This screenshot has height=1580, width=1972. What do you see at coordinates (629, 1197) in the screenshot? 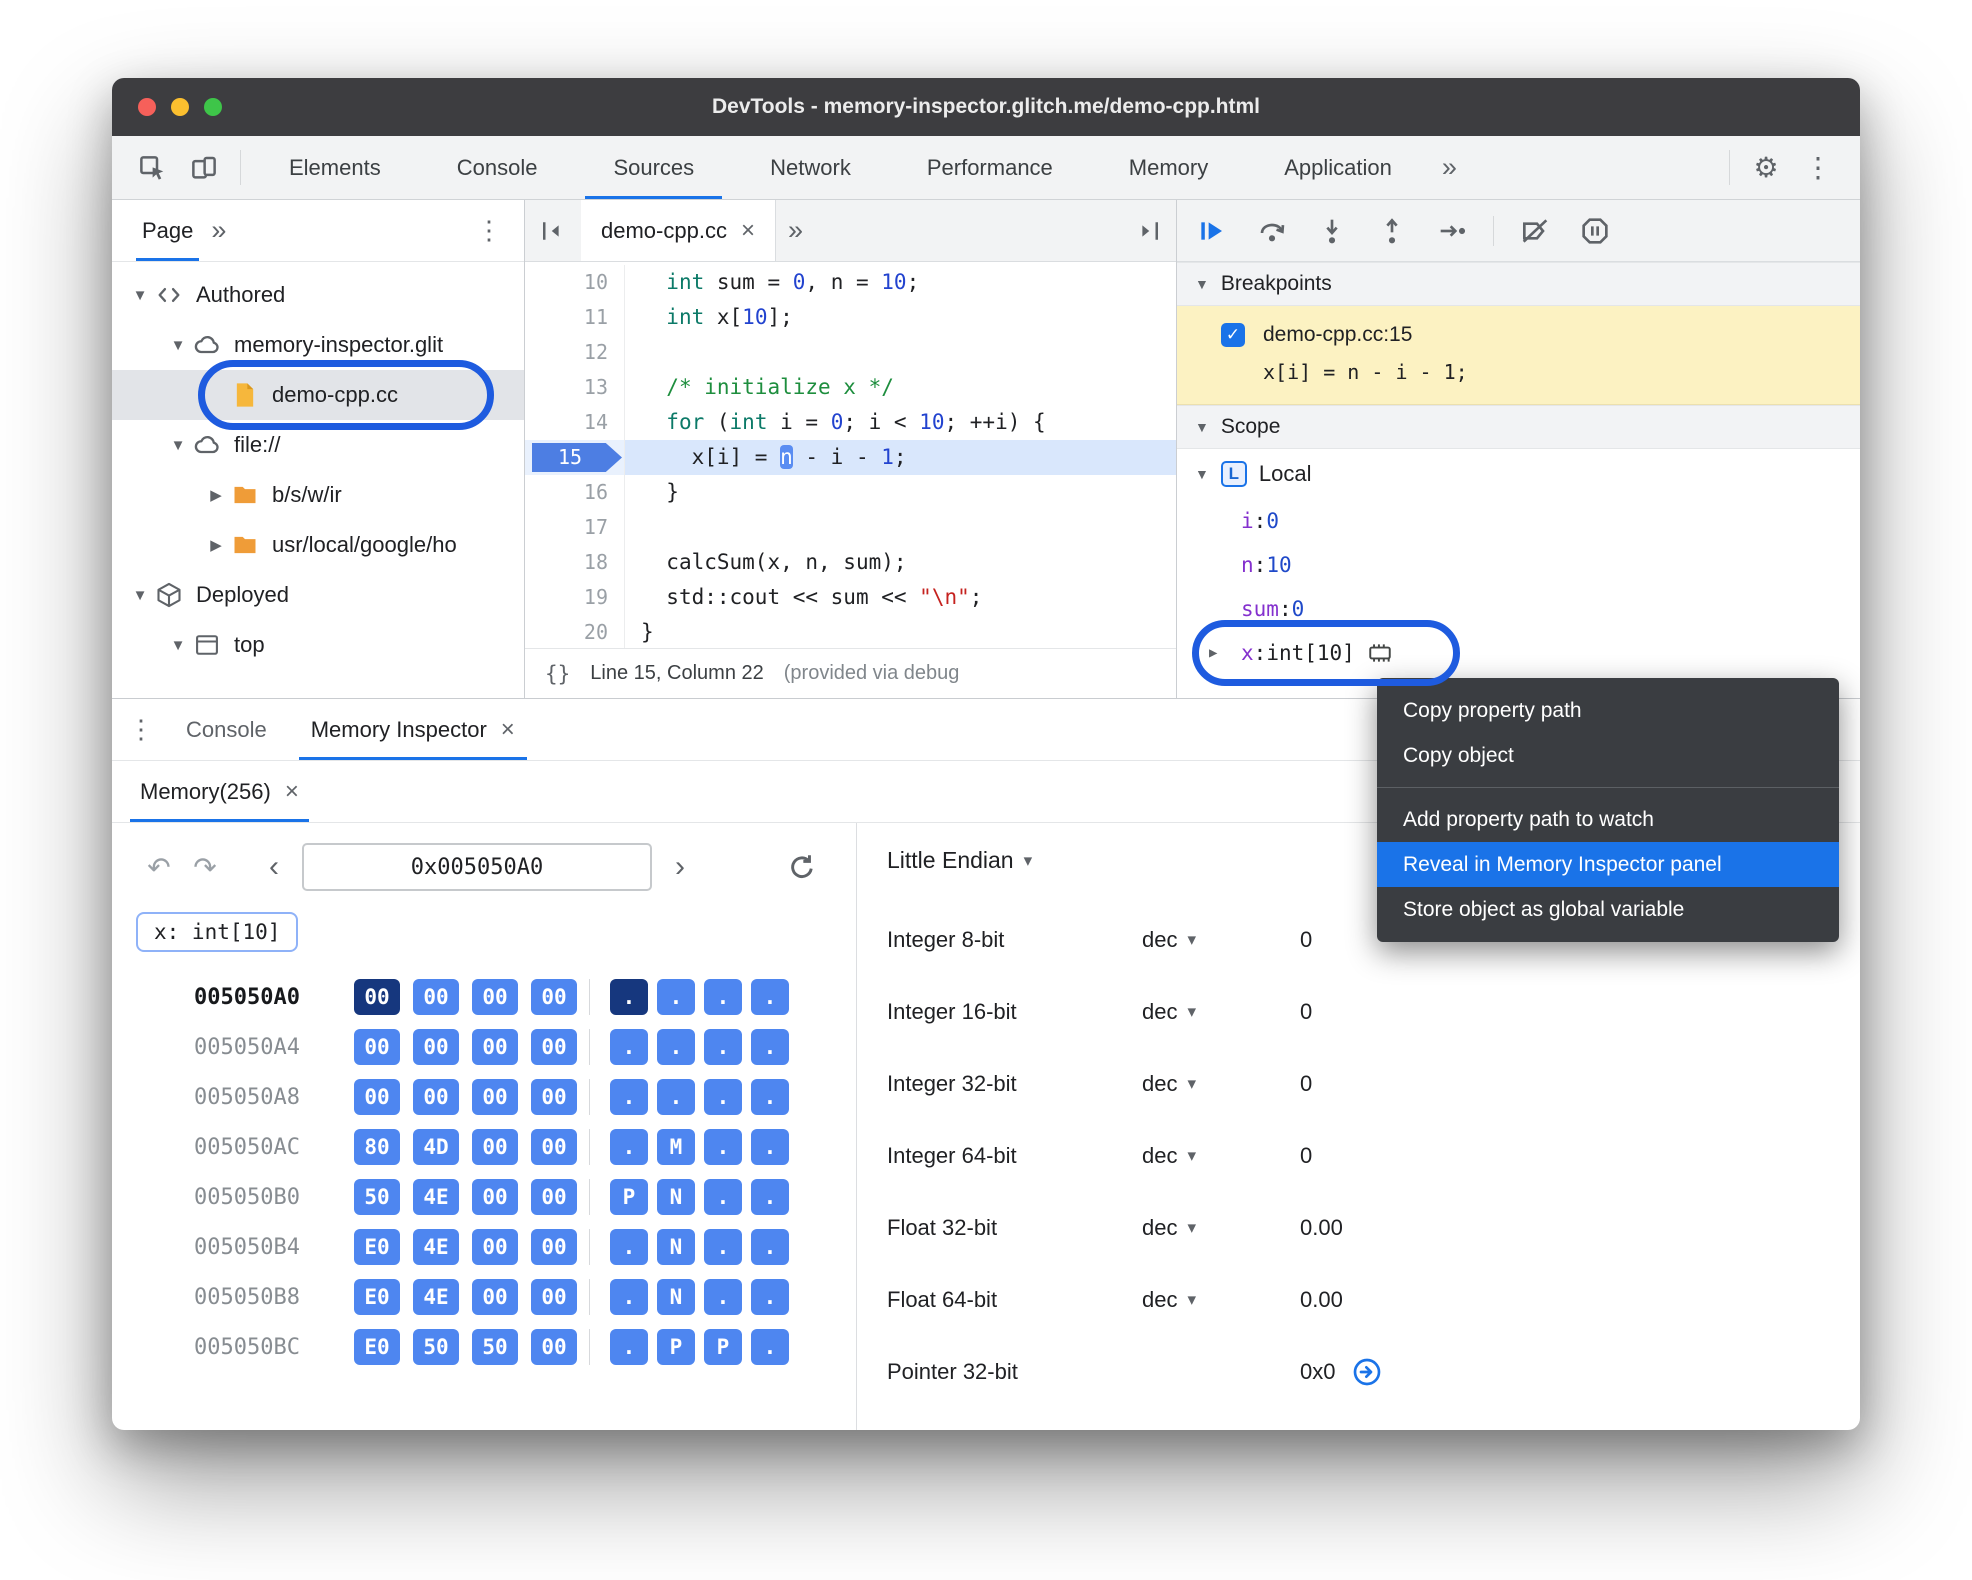
I see `ascii-cell: P` at bounding box center [629, 1197].